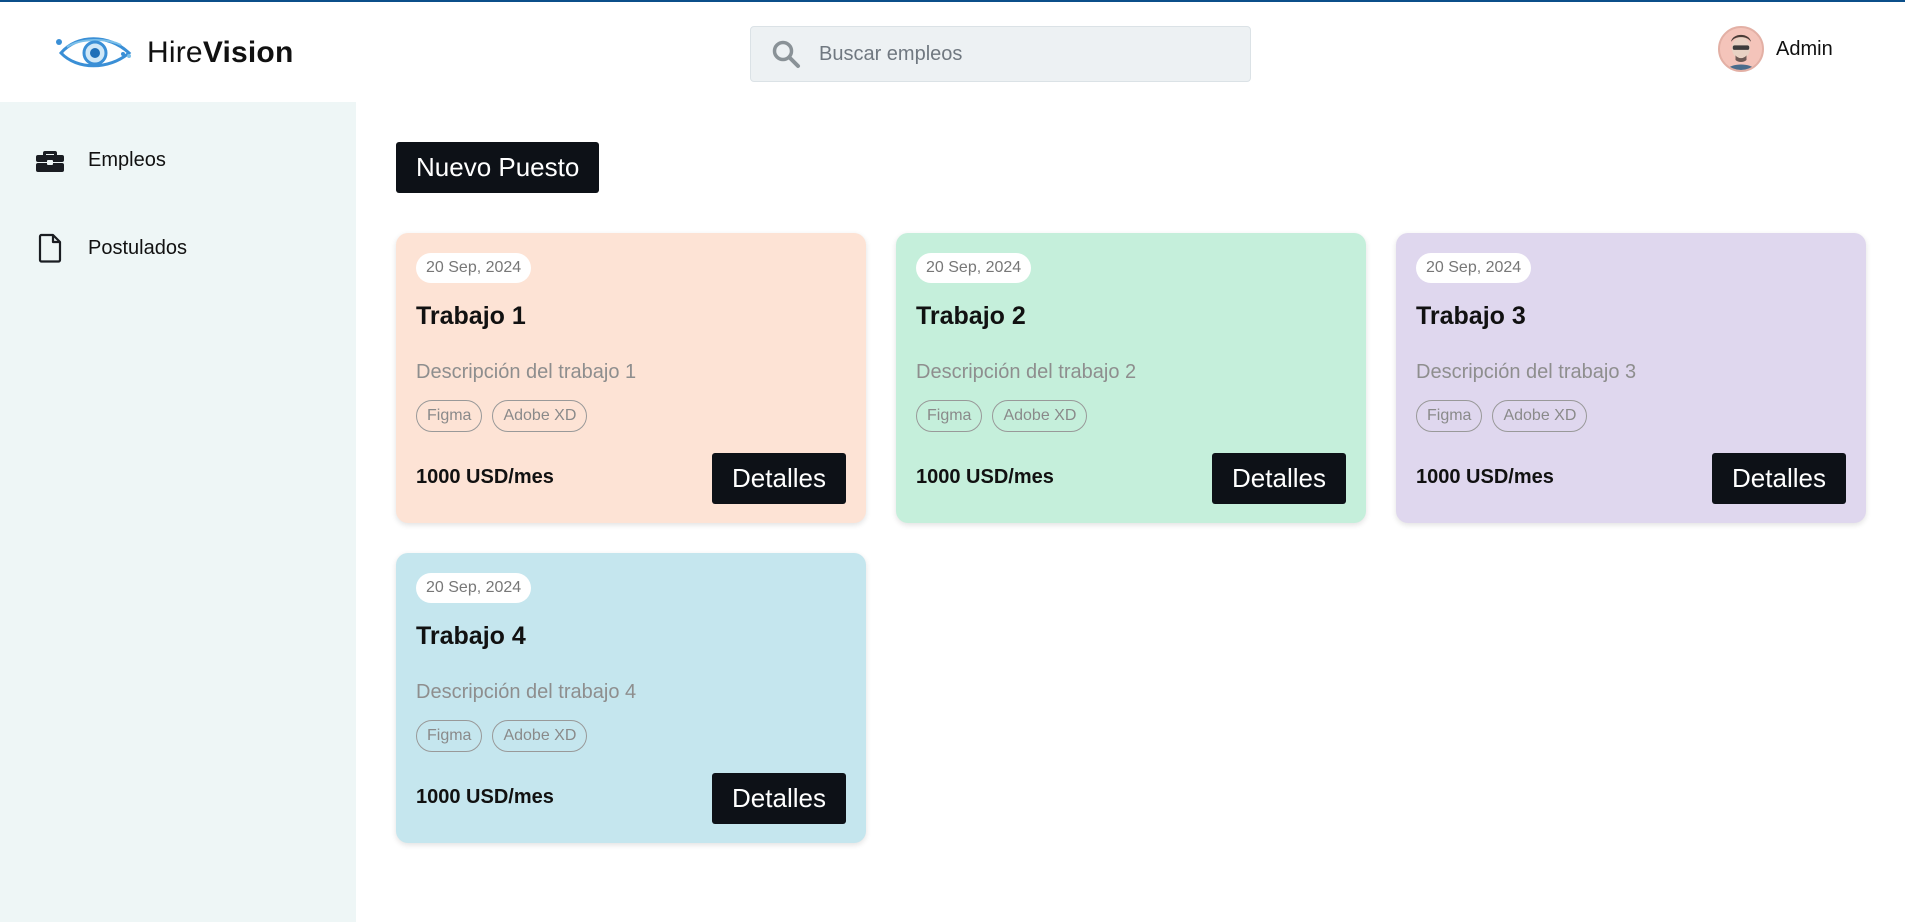  What do you see at coordinates (50, 248) in the screenshot?
I see `file-icon` at bounding box center [50, 248].